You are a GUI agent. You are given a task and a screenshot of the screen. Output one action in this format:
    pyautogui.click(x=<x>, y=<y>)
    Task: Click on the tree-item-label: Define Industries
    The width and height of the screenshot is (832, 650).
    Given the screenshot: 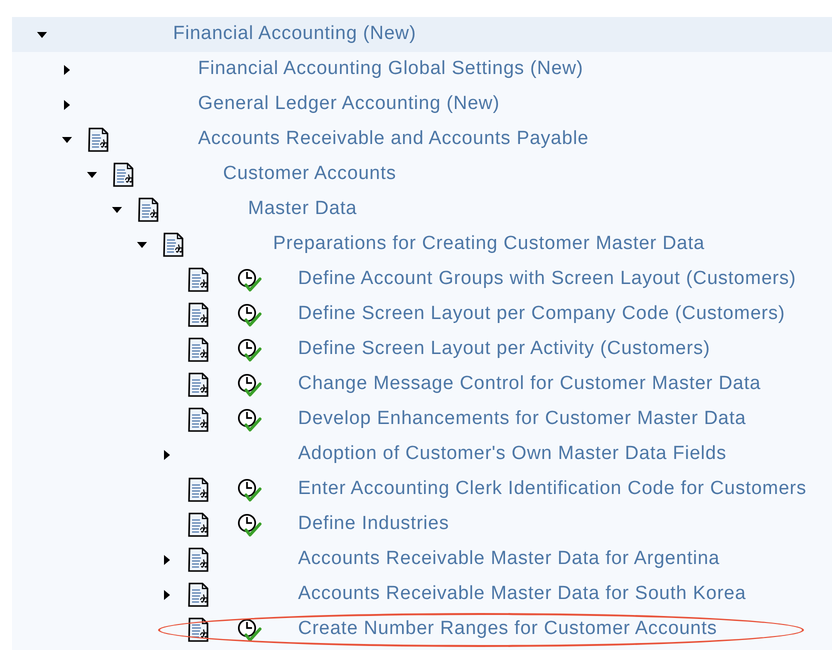 What is the action you would take?
    pyautogui.click(x=374, y=524)
    